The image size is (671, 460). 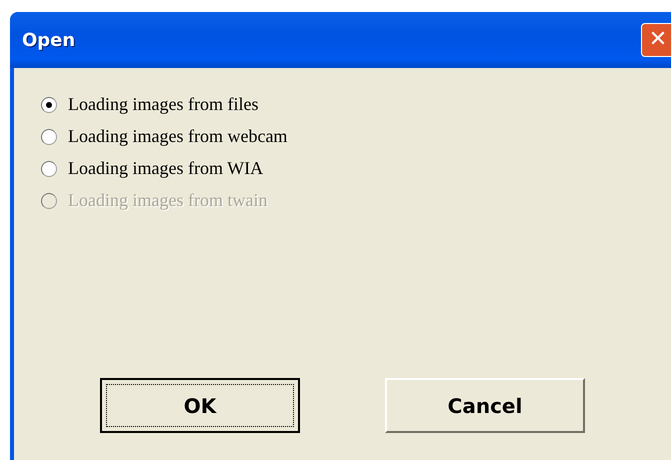 I want to click on ok-button: OK, so click(x=200, y=405).